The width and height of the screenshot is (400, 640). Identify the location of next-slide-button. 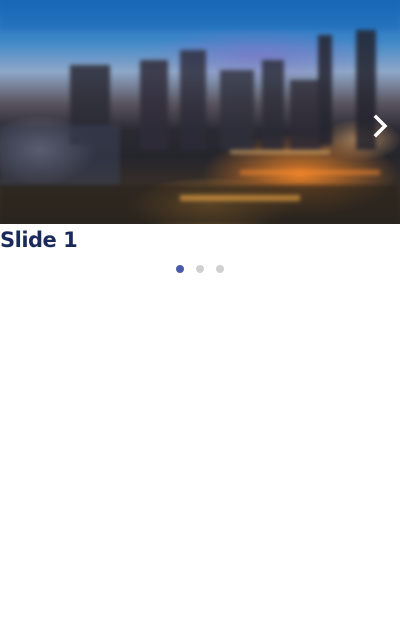
(381, 126).